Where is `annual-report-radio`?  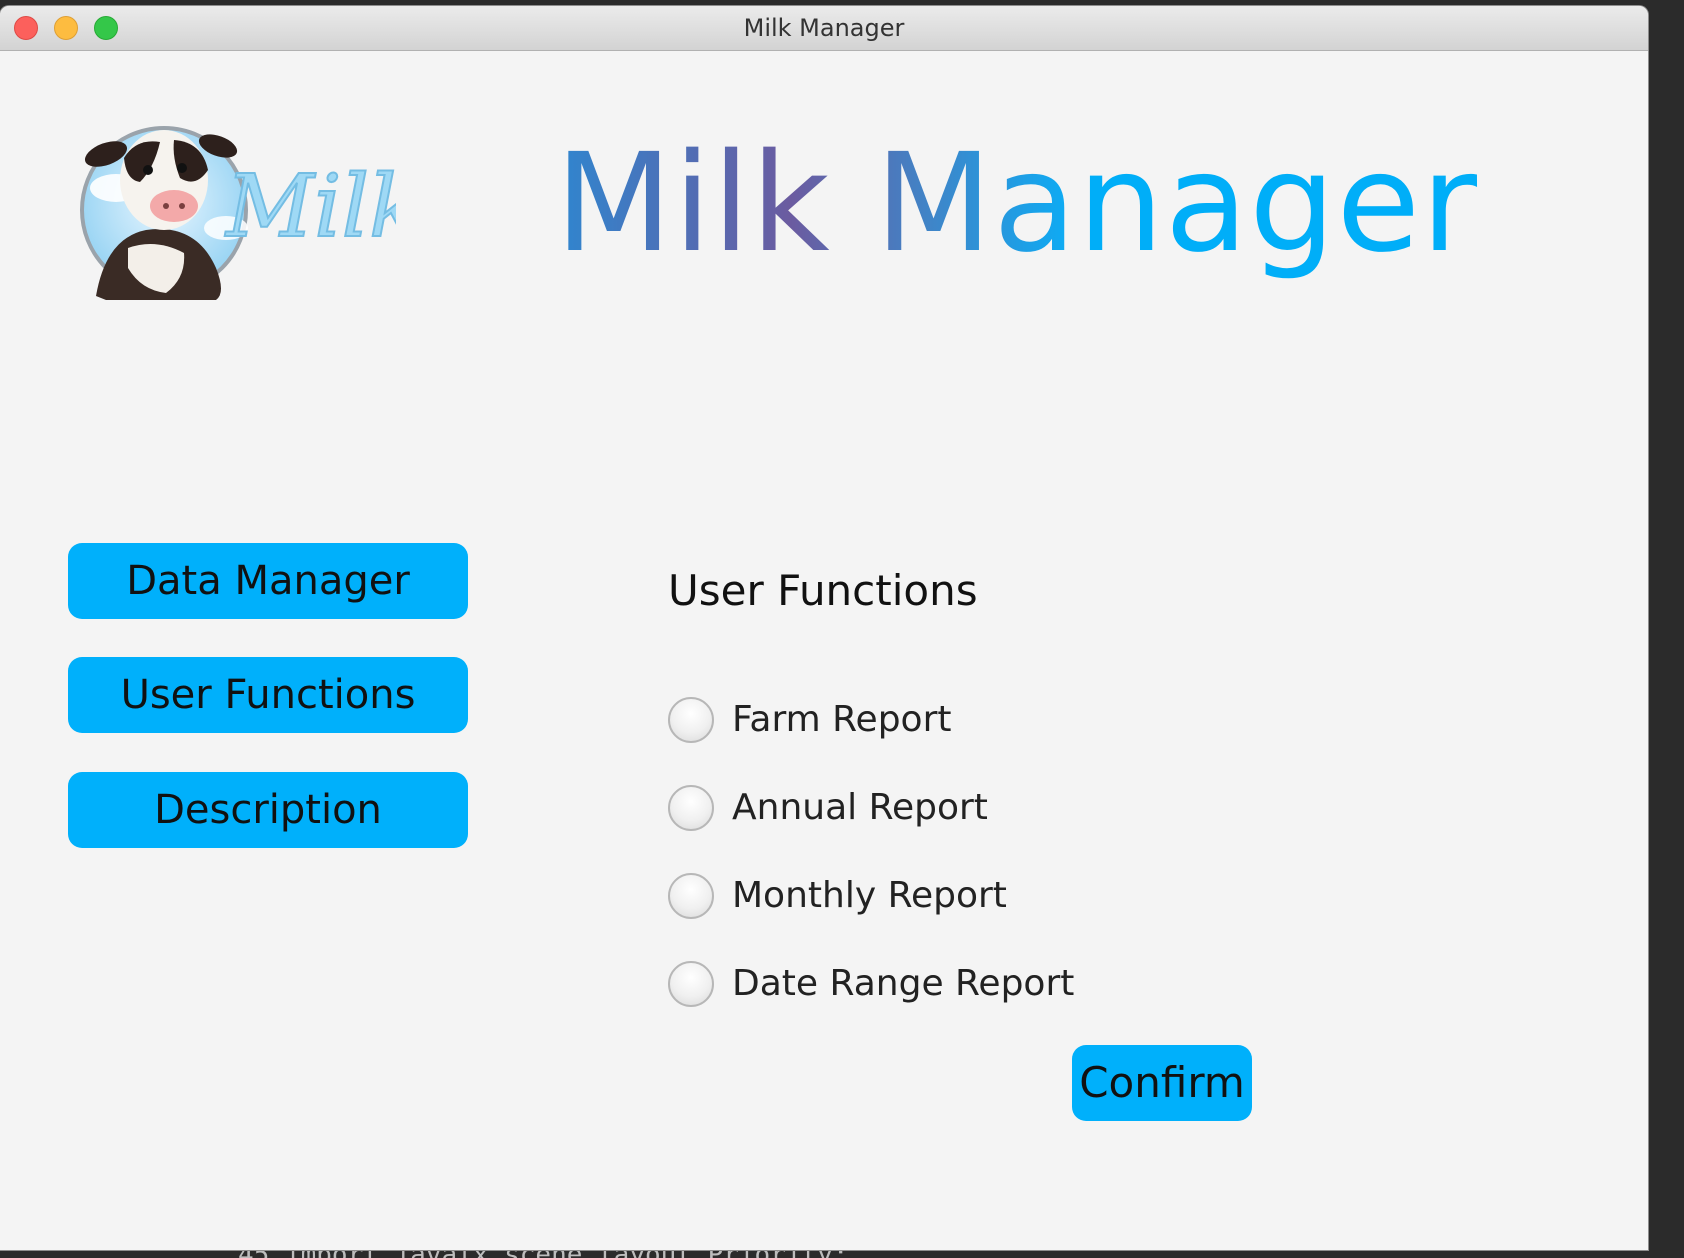
annual-report-radio is located at coordinates (691, 808).